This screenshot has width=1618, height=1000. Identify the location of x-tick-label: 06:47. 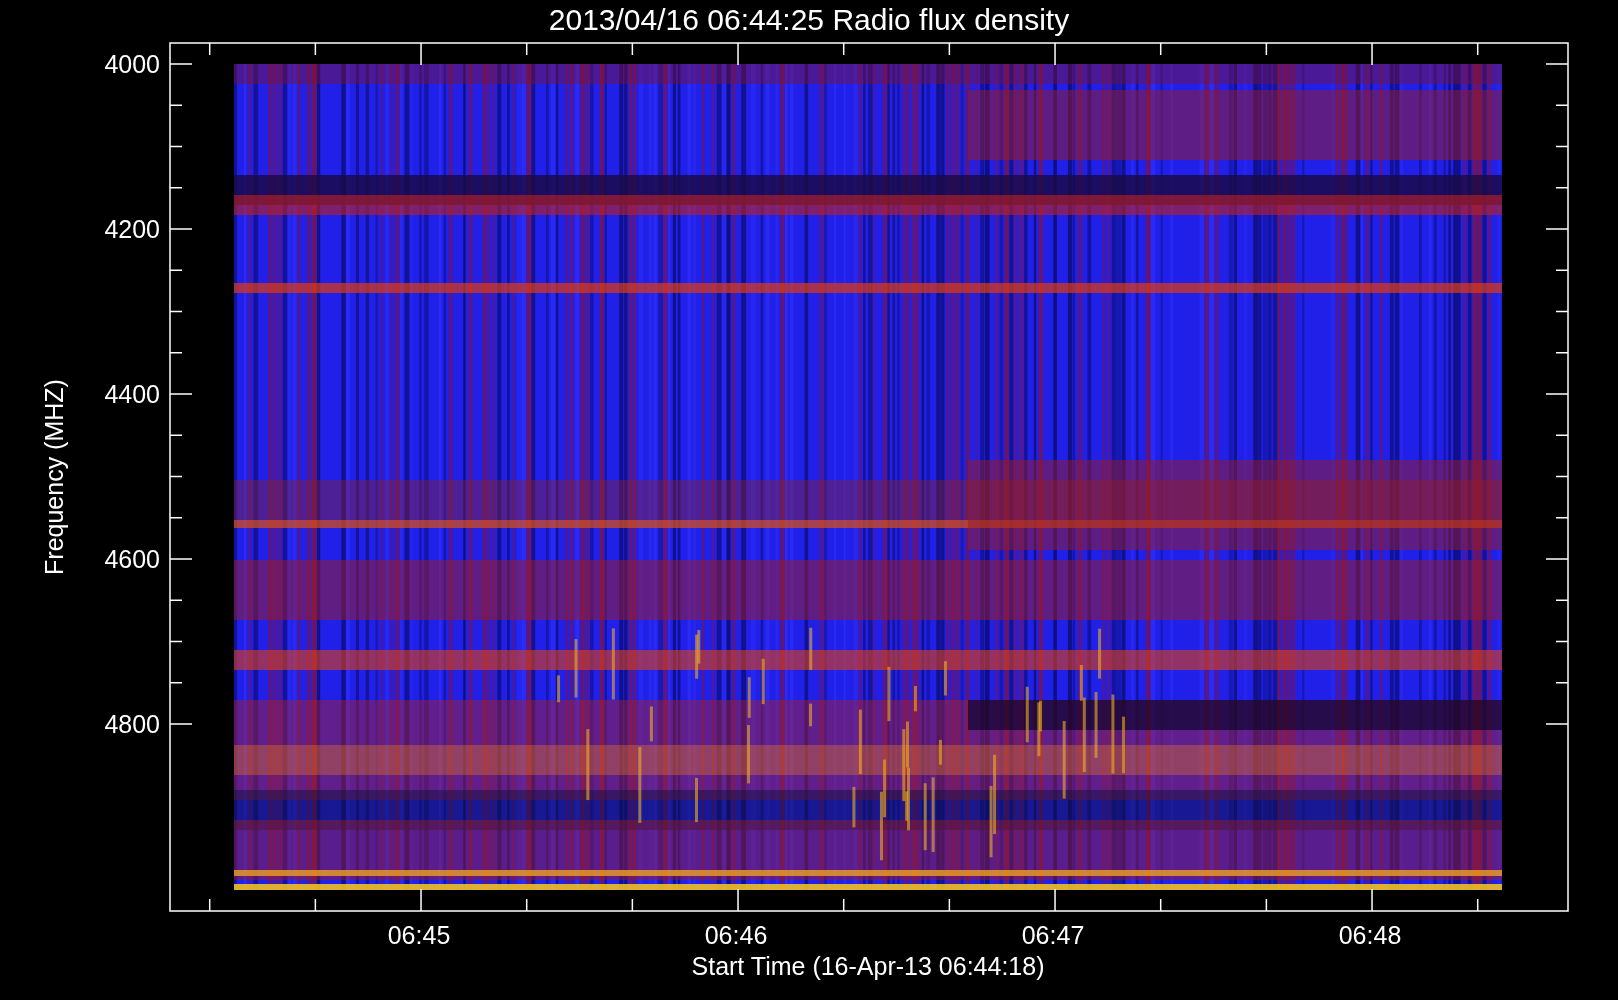
(1053, 935).